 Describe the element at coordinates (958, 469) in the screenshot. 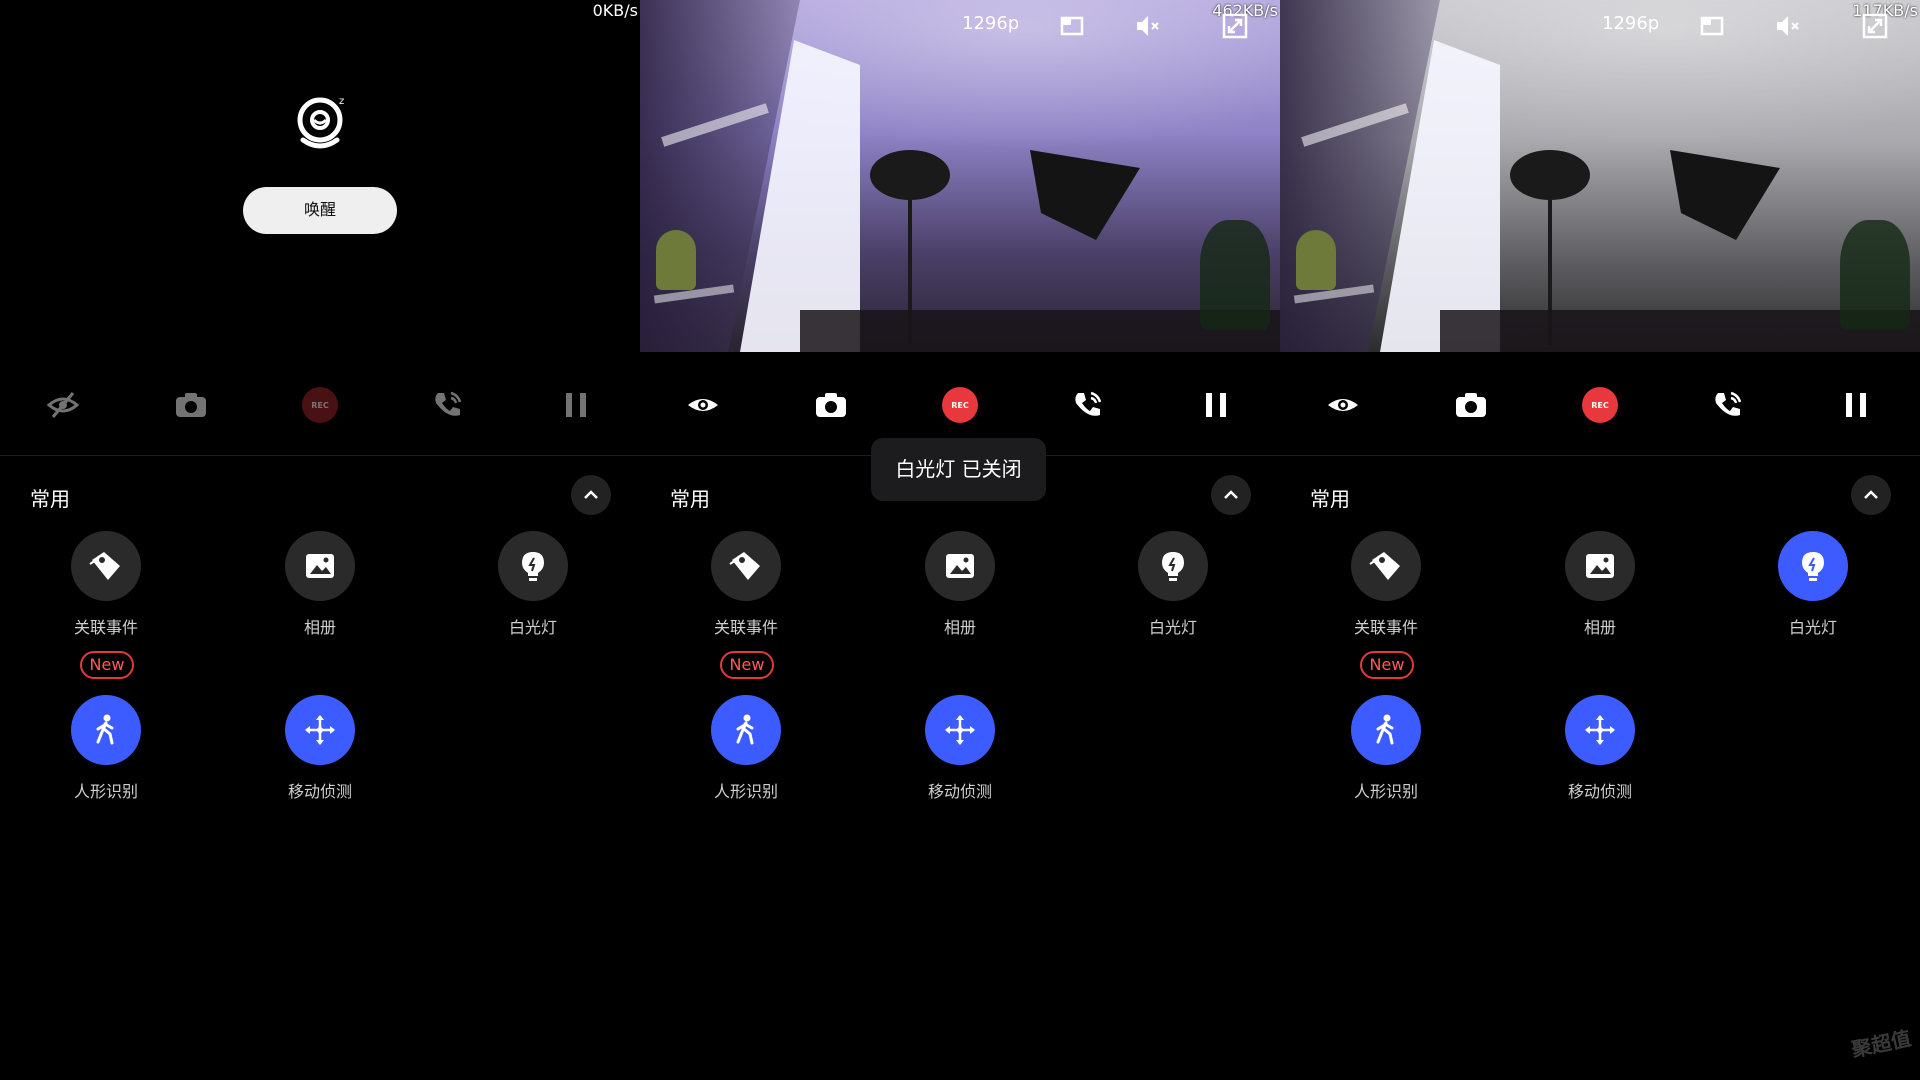

I see `toast-message: 白光灯 已关闭` at that location.